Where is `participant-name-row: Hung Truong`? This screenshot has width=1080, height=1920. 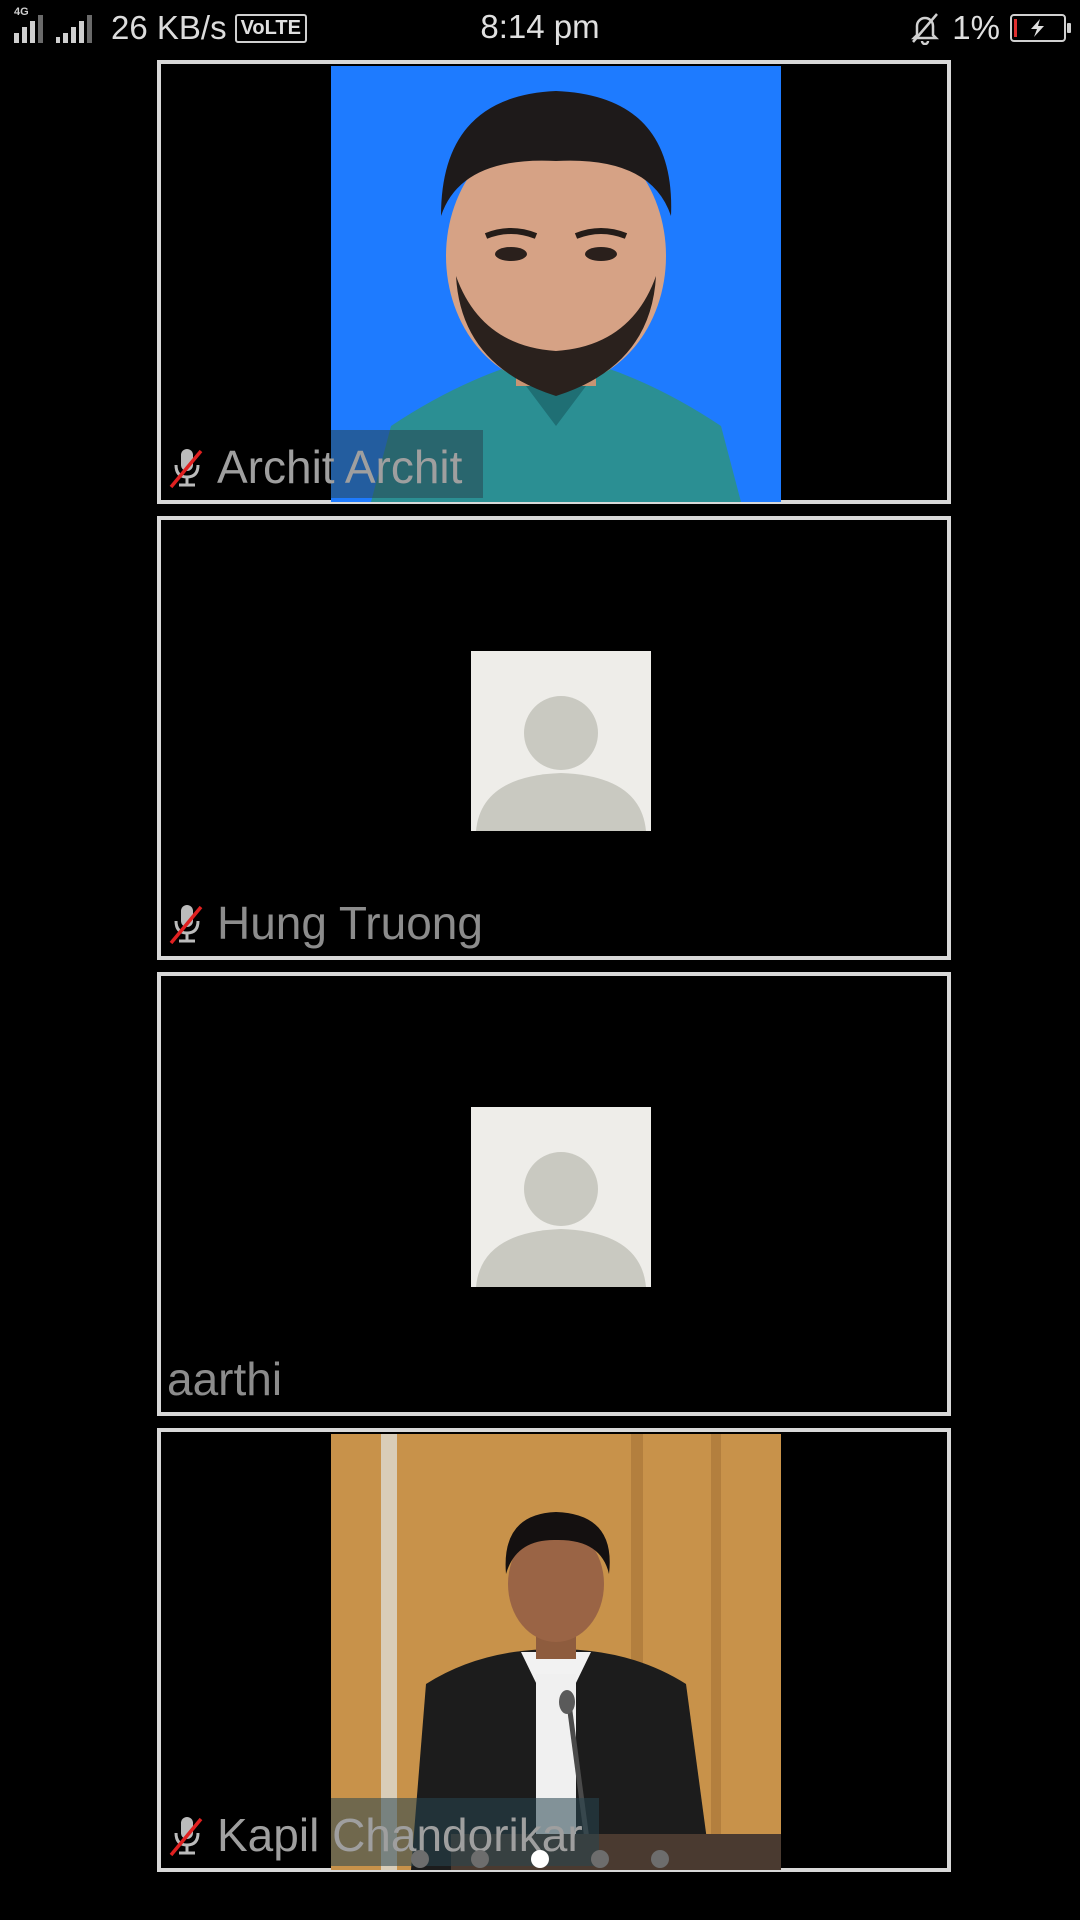 participant-name-row: Hung Truong is located at coordinates (325, 923).